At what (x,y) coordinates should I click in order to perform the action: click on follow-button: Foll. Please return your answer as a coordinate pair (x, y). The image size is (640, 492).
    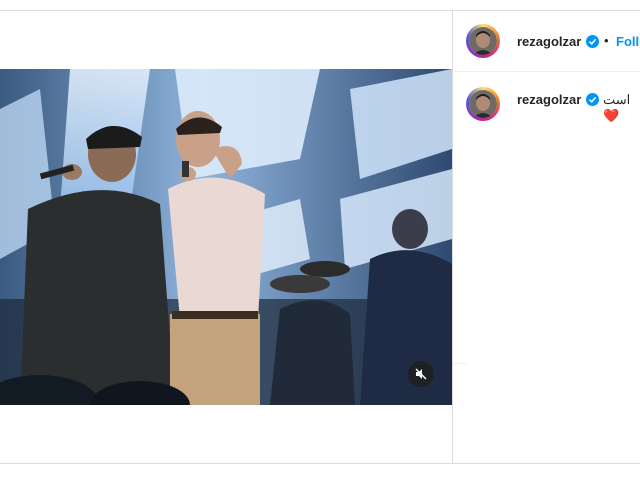
    Looking at the image, I should click on (627, 41).